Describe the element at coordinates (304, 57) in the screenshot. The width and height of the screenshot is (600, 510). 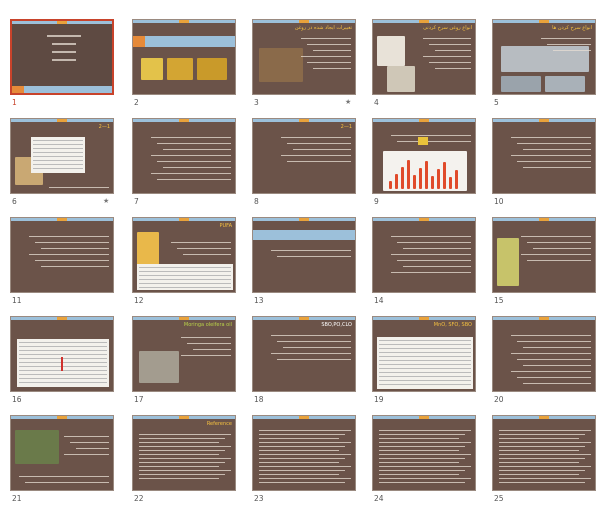
I see `slide-preview: تغییرات ایجاد شده در روغن` at that location.